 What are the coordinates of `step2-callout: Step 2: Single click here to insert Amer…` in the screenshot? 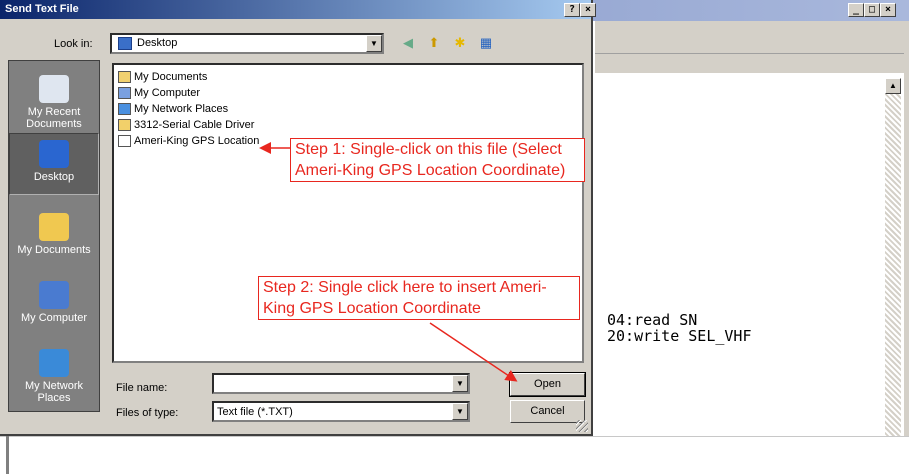 It's located at (419, 298).